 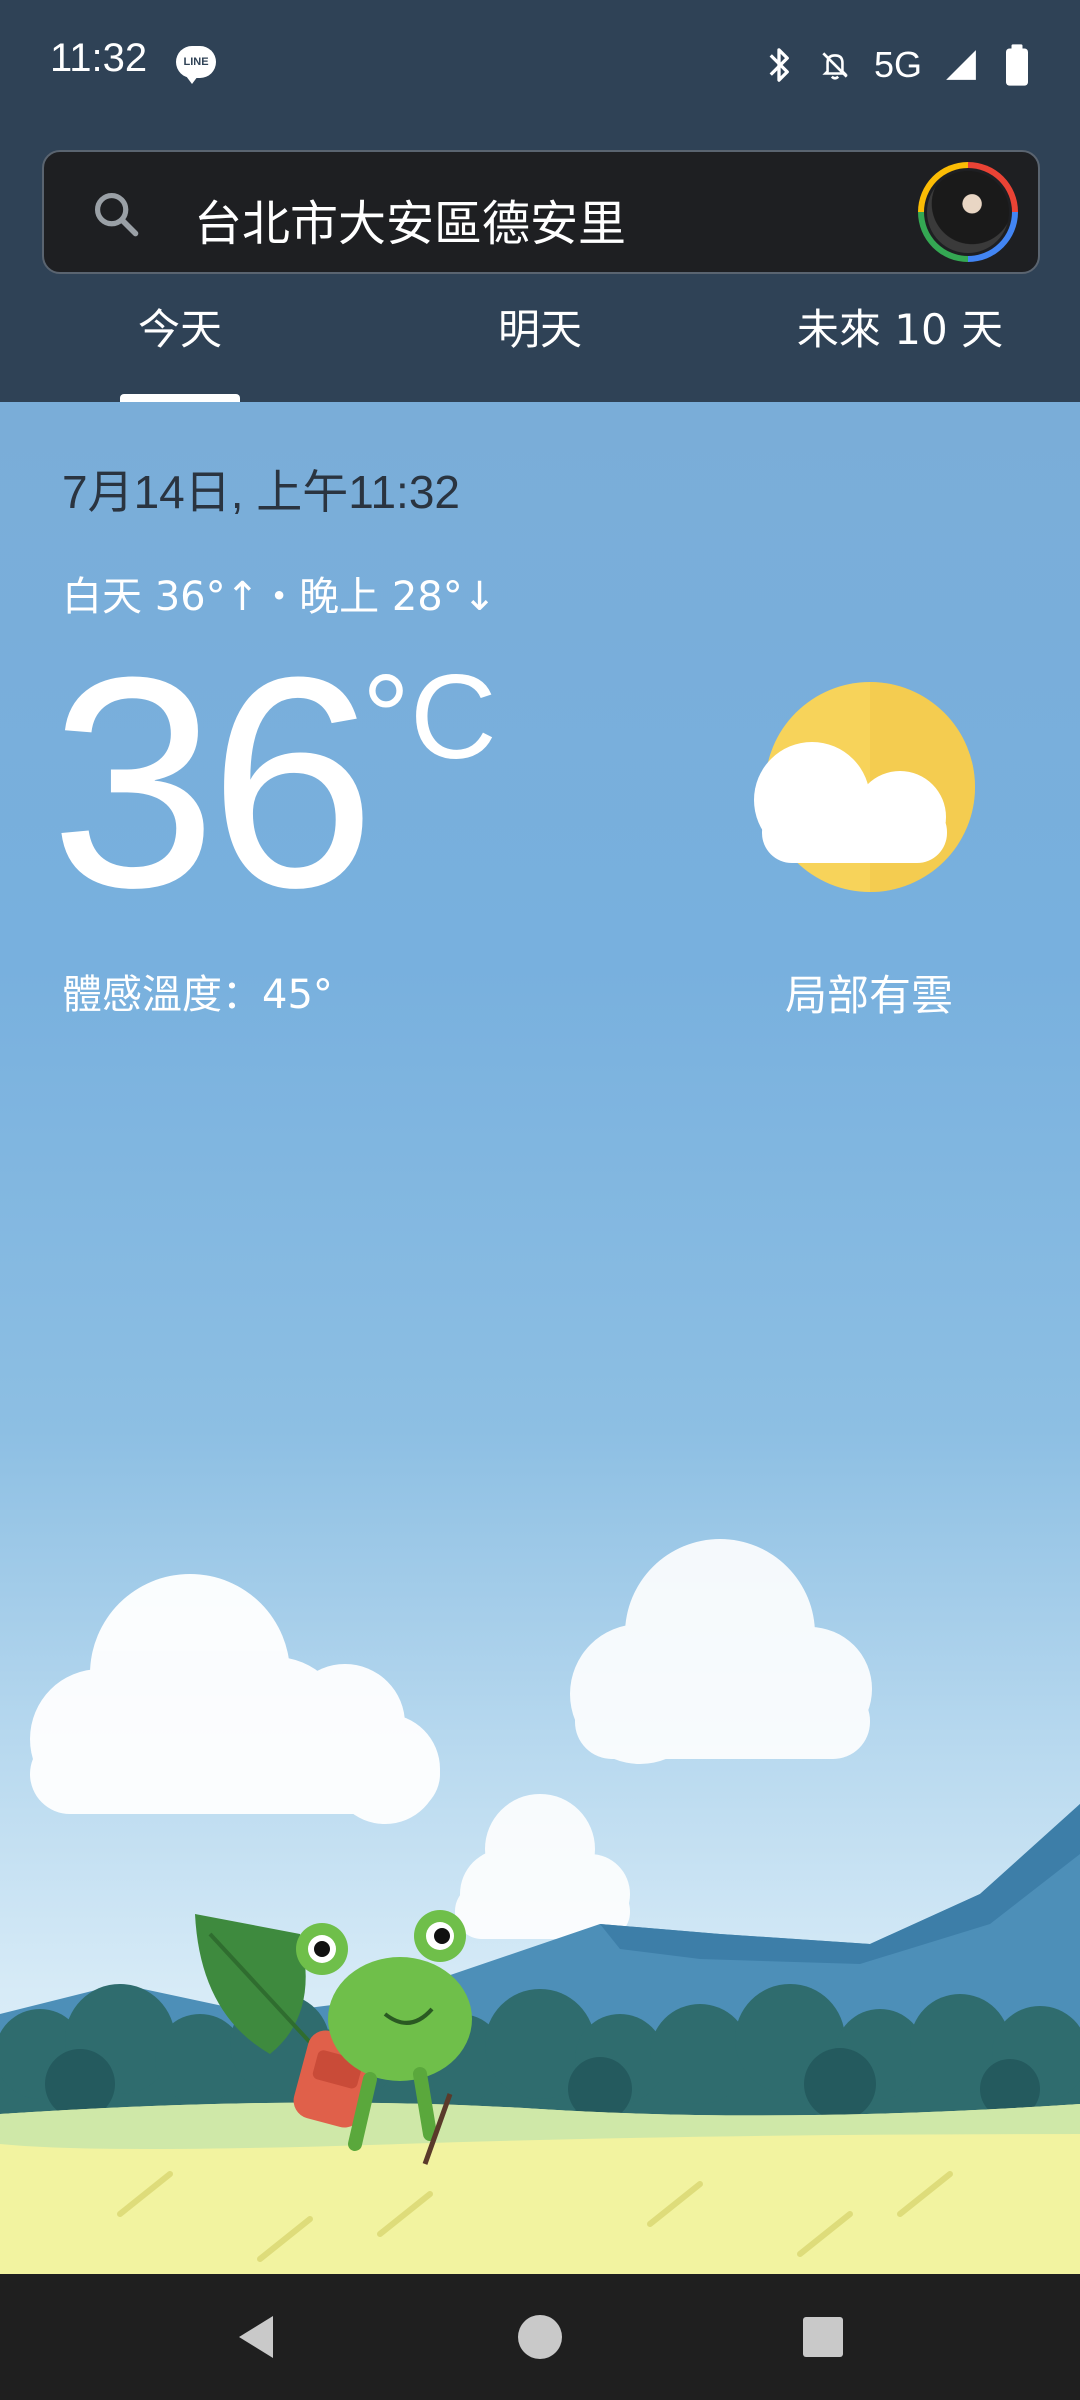 I want to click on system-nav-bar, so click(x=540, y=2337).